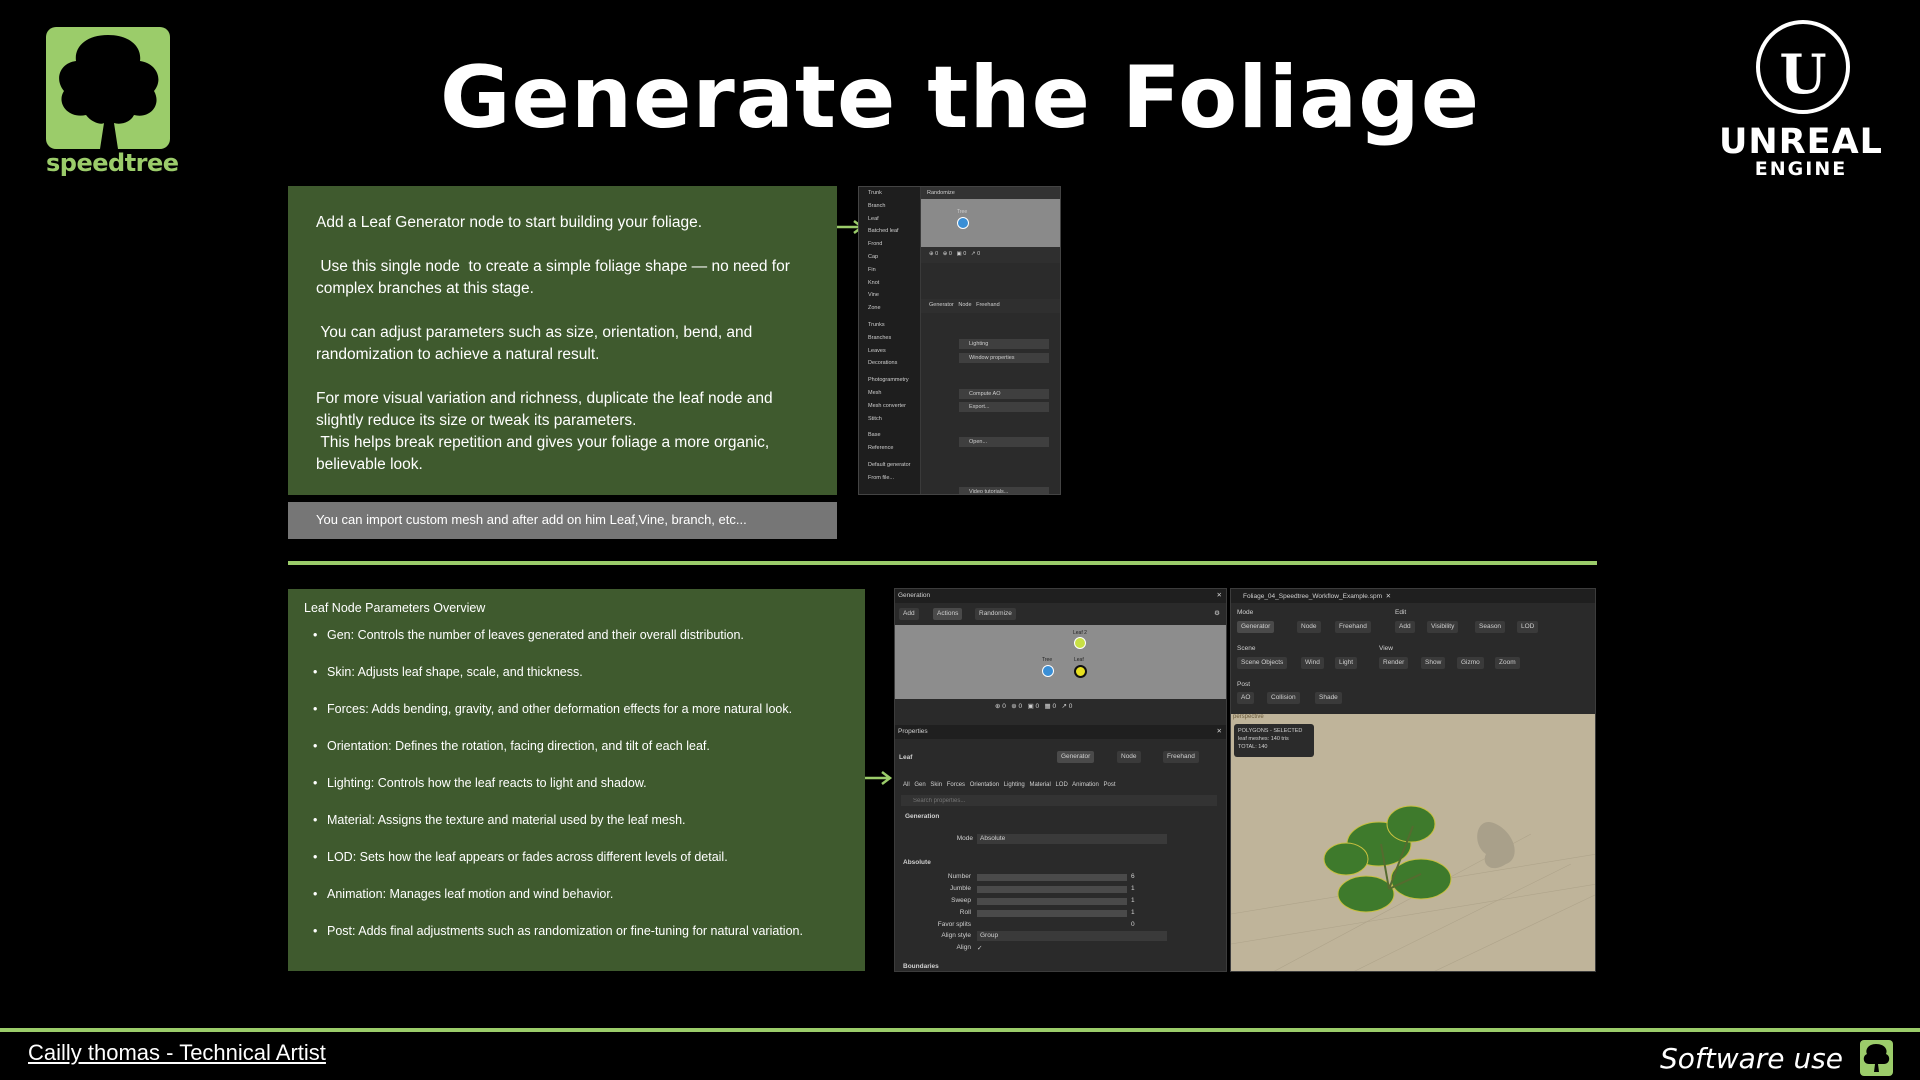  Describe the element at coordinates (1309, 627) in the screenshot. I see `node-button: Node` at that location.